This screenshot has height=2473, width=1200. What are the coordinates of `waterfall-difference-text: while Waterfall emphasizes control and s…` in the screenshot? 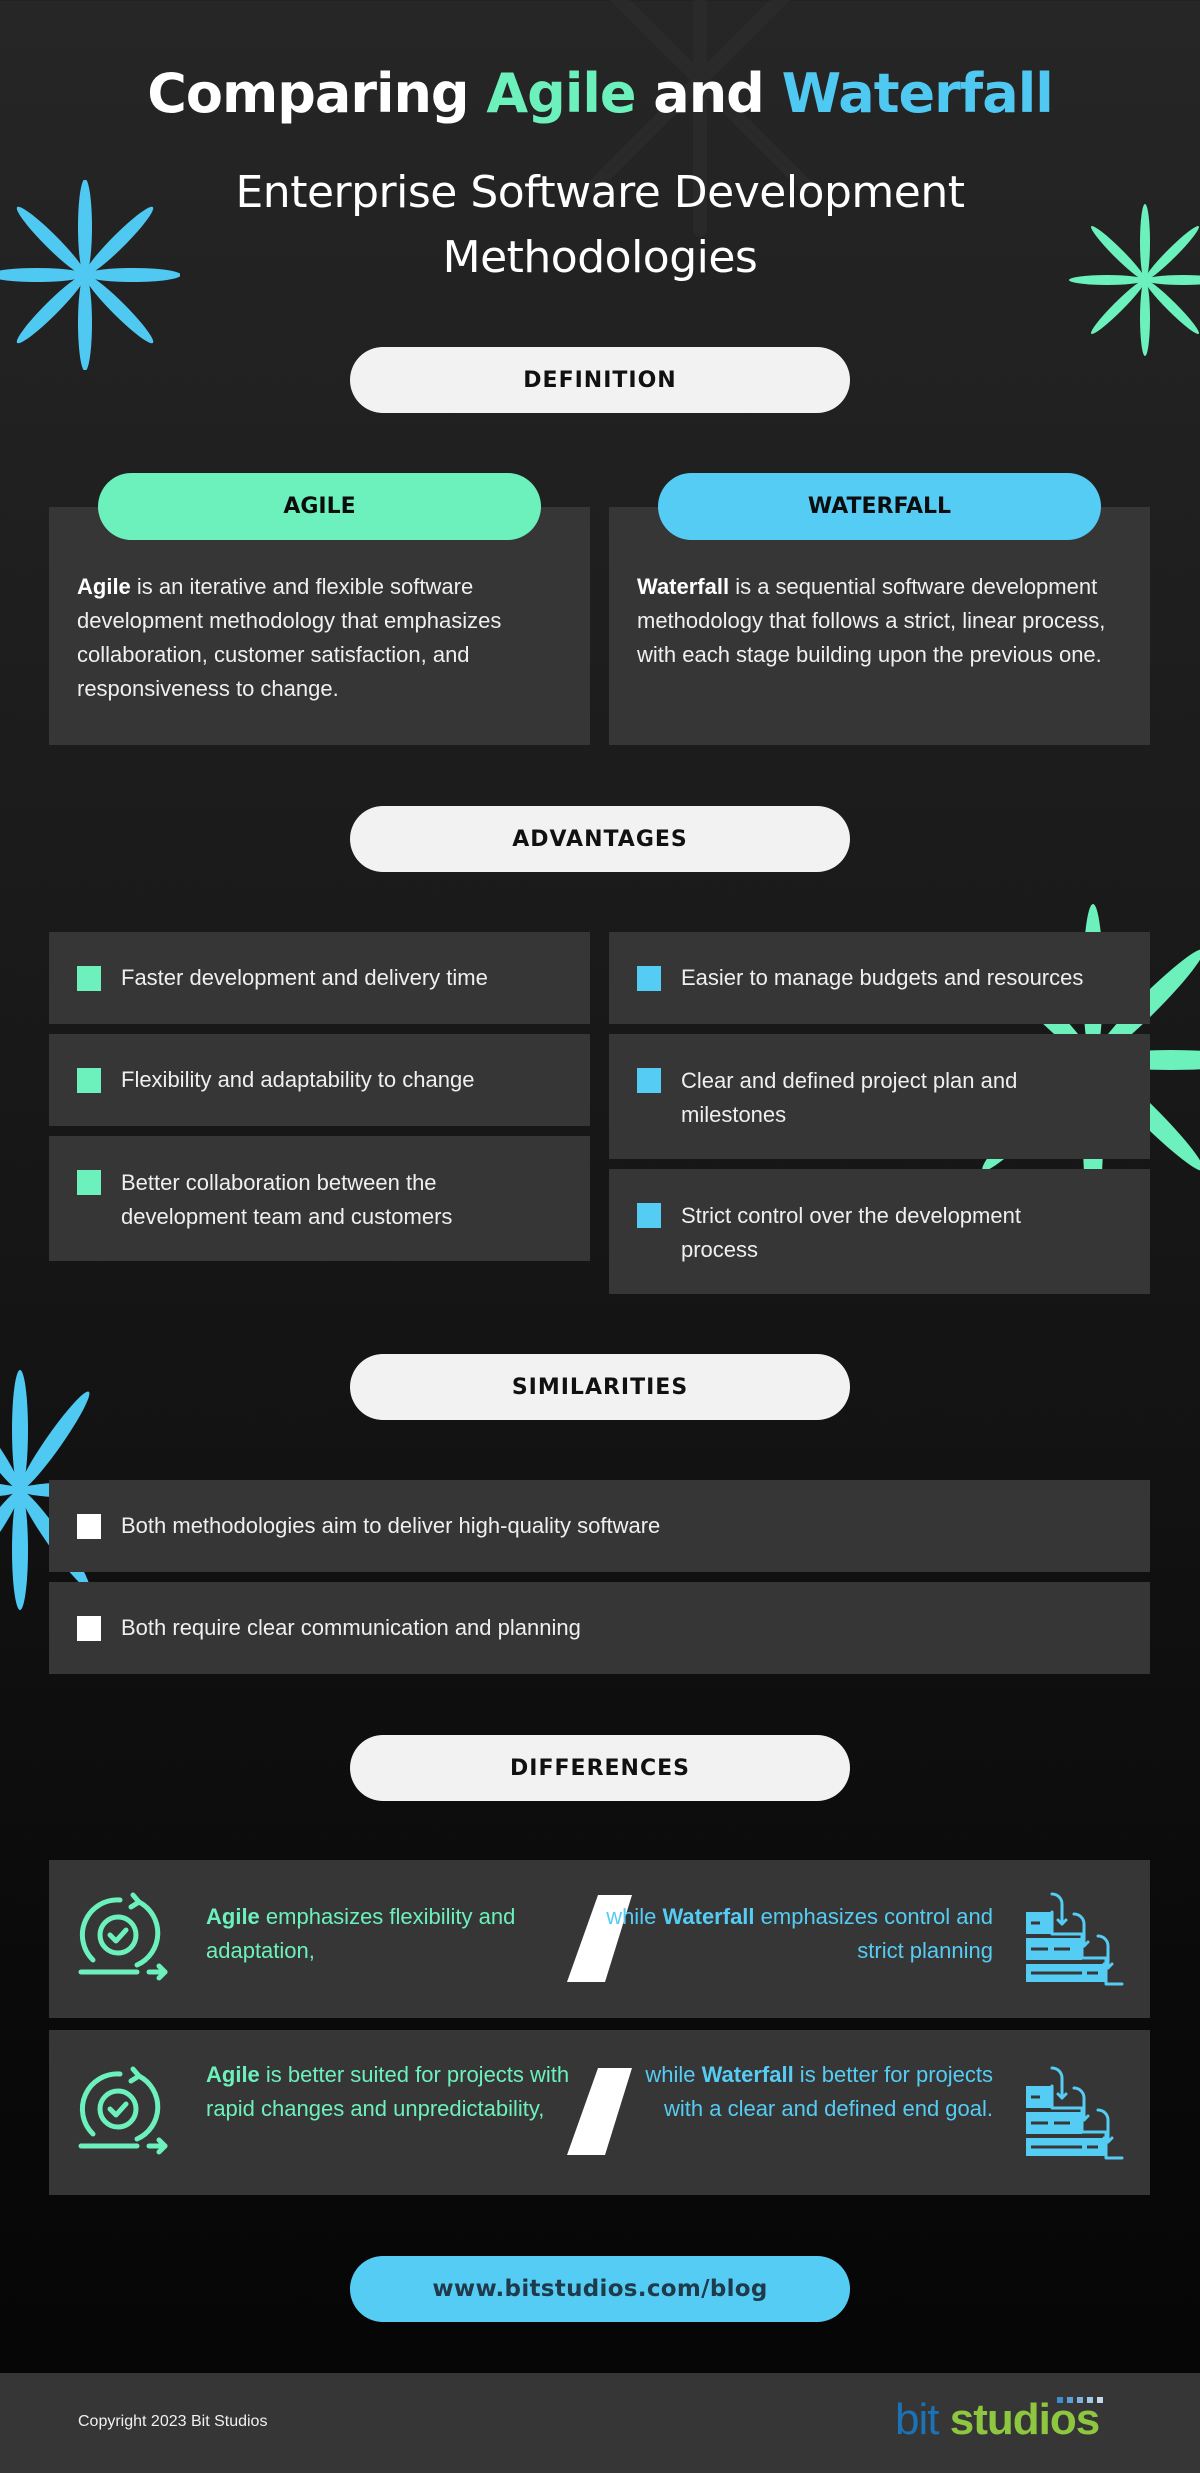 It's located at (783, 1934).